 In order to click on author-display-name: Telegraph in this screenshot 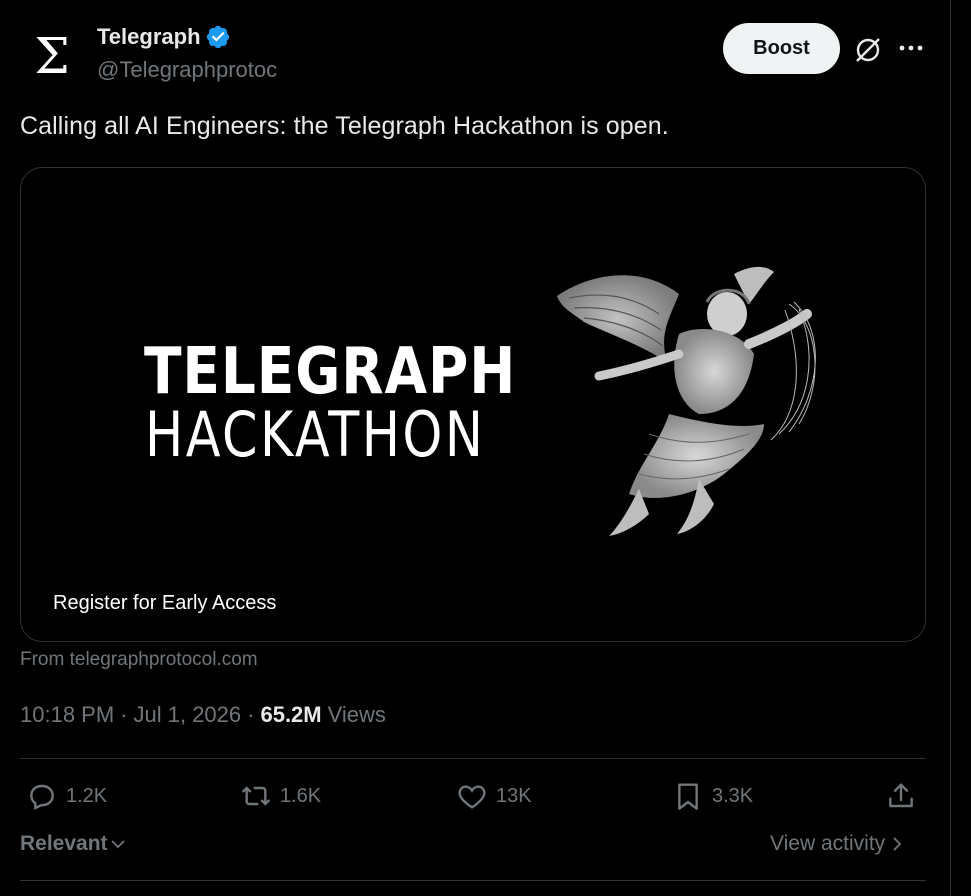, I will do `click(149, 37)`.